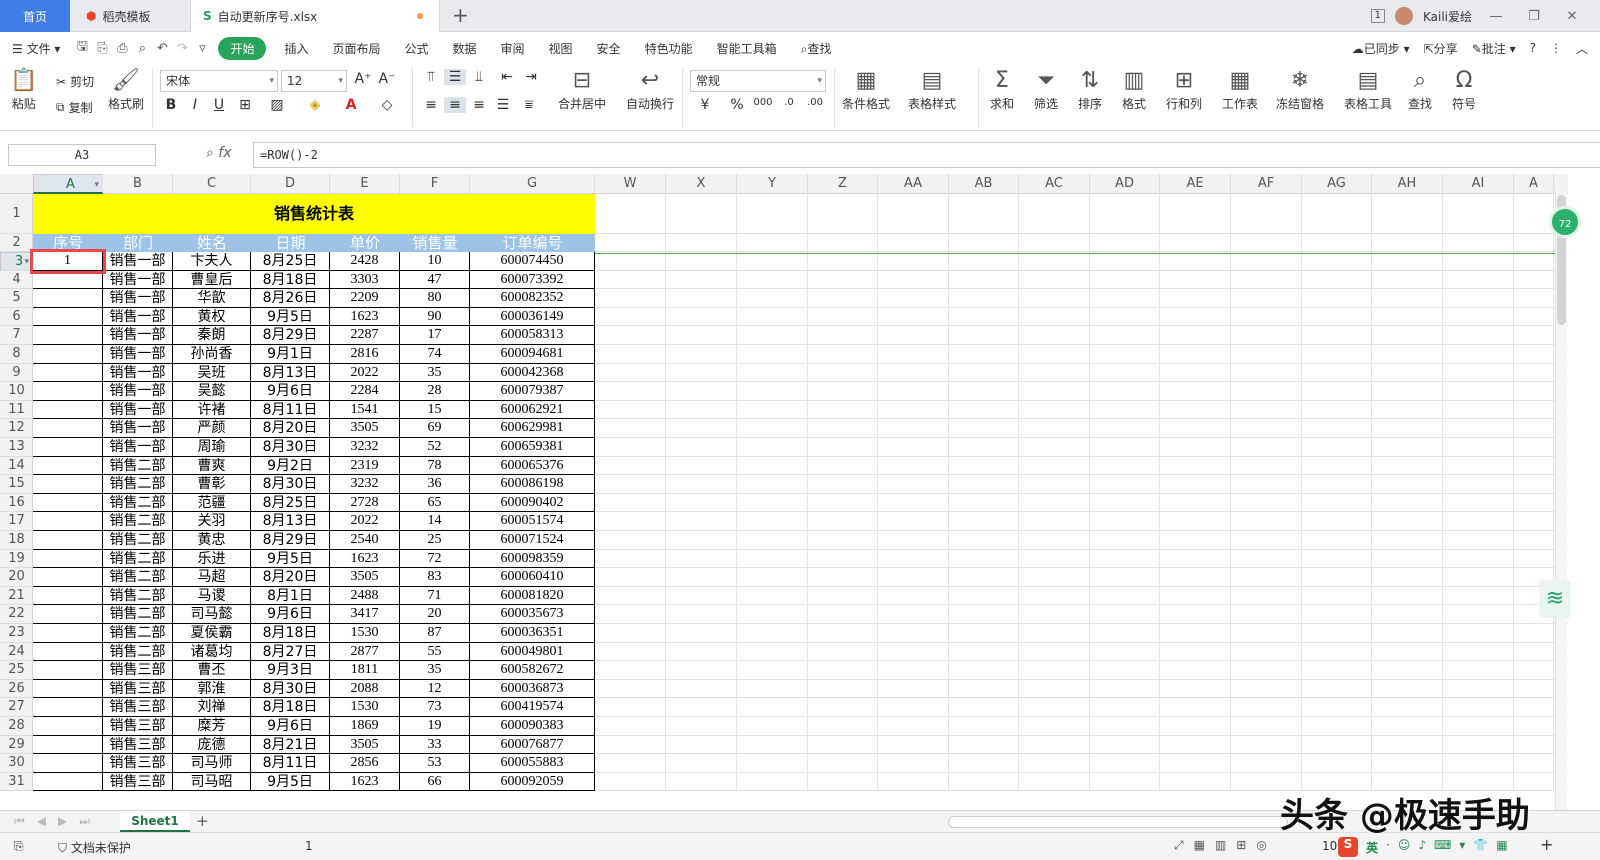  What do you see at coordinates (290, 261) in the screenshot?
I see `table-cell: 8月25日` at bounding box center [290, 261].